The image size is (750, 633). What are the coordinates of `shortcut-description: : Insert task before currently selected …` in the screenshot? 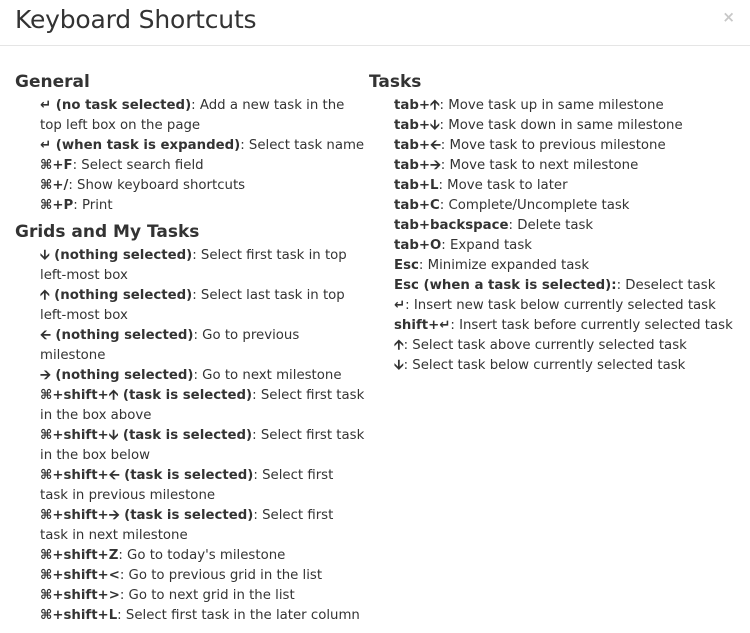 It's located at (591, 325).